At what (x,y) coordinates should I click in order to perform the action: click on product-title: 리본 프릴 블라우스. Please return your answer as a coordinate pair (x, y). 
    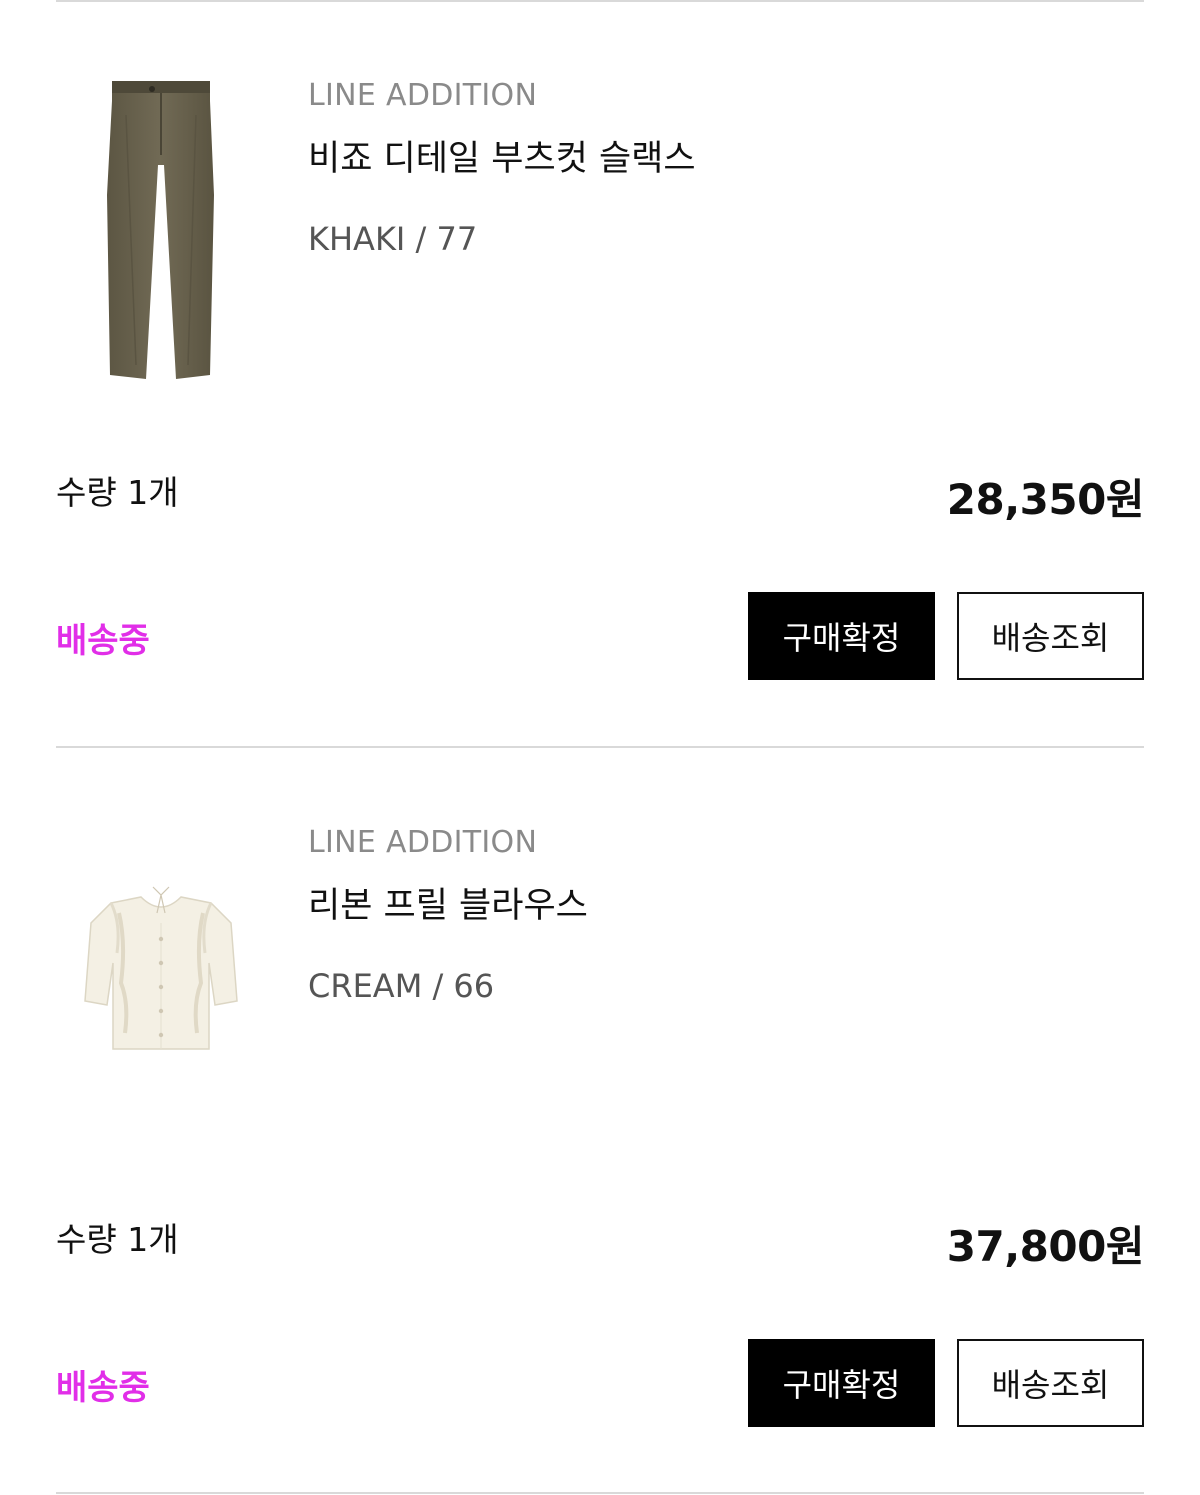
    Looking at the image, I should click on (448, 902).